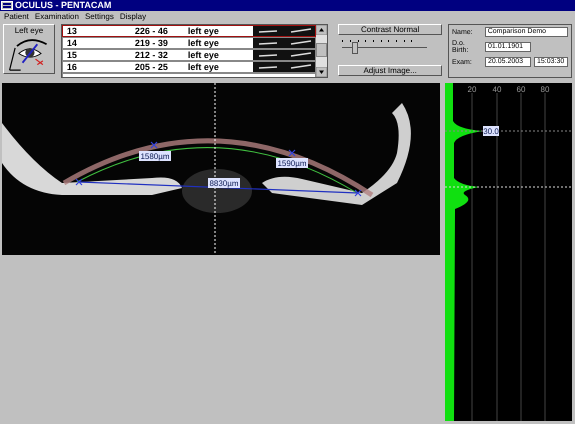  I want to click on scroll-down-button, so click(322, 72).